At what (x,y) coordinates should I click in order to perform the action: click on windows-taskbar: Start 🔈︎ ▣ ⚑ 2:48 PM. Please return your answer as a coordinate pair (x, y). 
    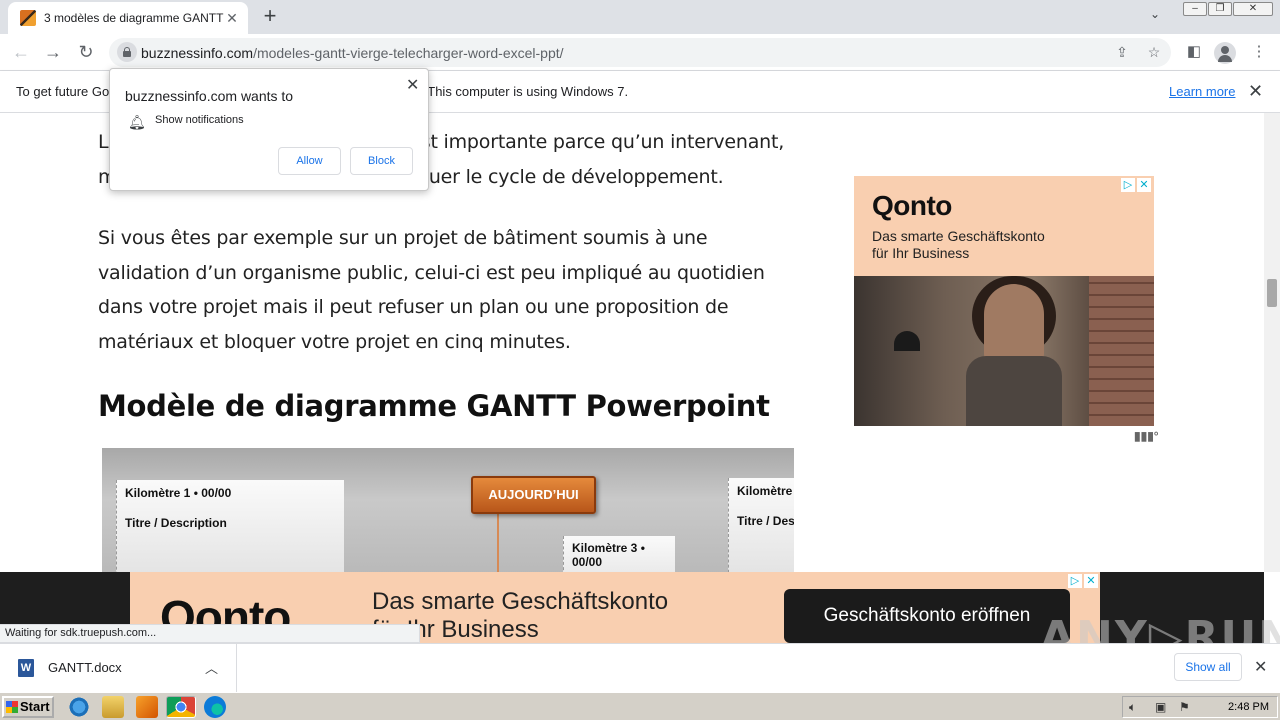
    Looking at the image, I should click on (640, 706).